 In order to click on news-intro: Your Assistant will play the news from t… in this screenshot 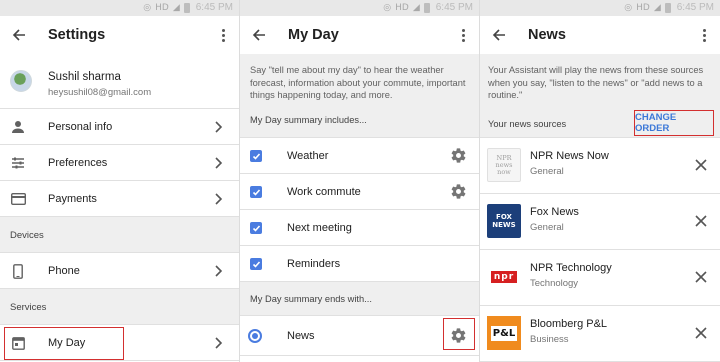, I will do `click(600, 96)`.